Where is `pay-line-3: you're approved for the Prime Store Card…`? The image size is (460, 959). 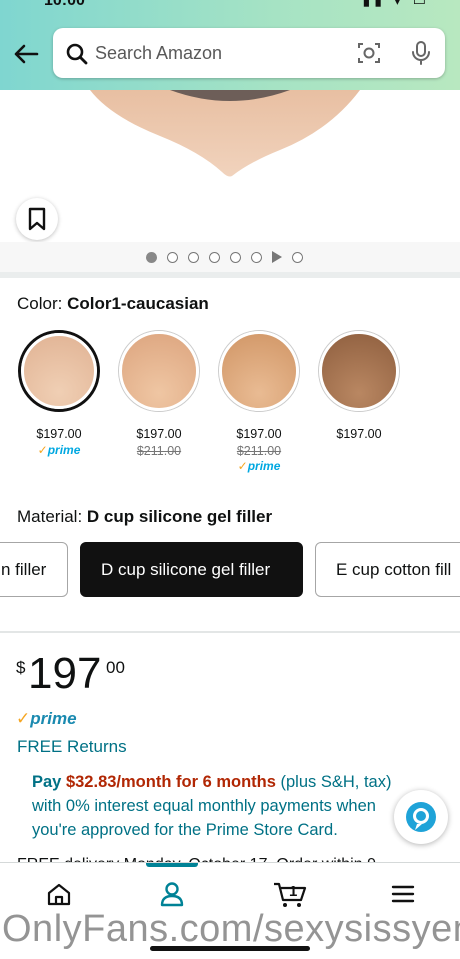
pay-line-3: you're approved for the Prime Store Card… is located at coordinates (185, 830).